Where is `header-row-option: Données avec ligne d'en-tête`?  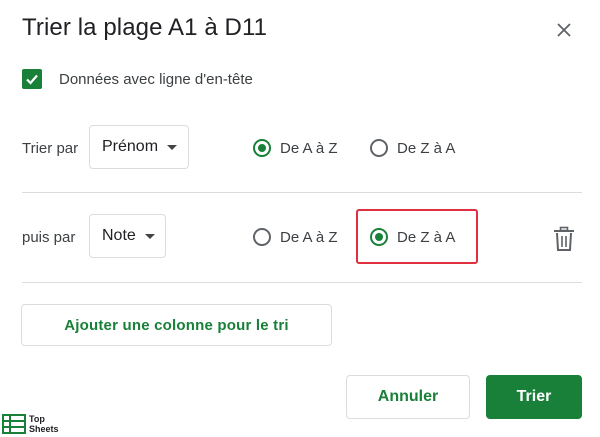 header-row-option: Données avec ligne d'en-tête is located at coordinates (137, 79).